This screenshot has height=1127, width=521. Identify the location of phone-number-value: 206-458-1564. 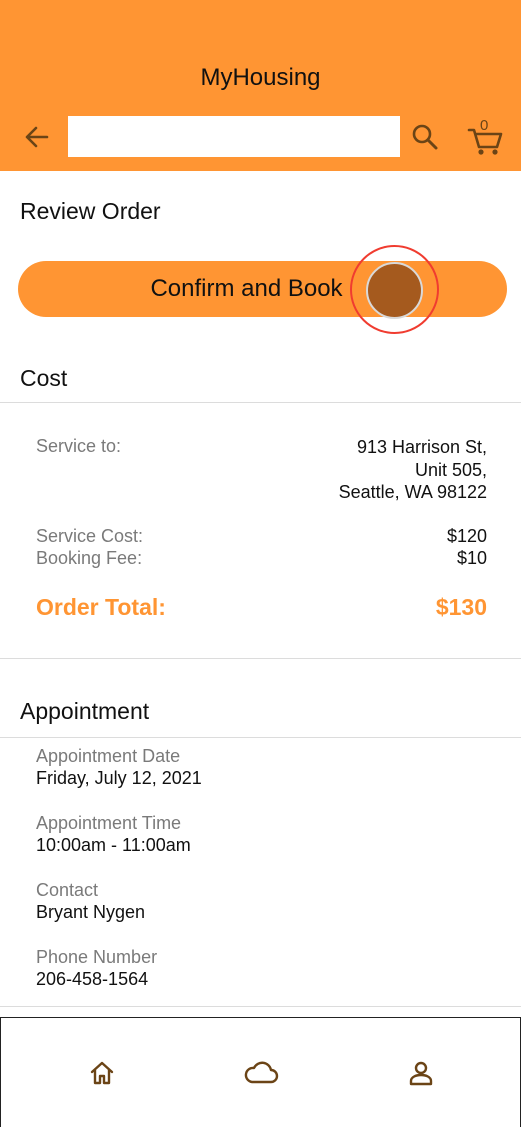
(92, 979).